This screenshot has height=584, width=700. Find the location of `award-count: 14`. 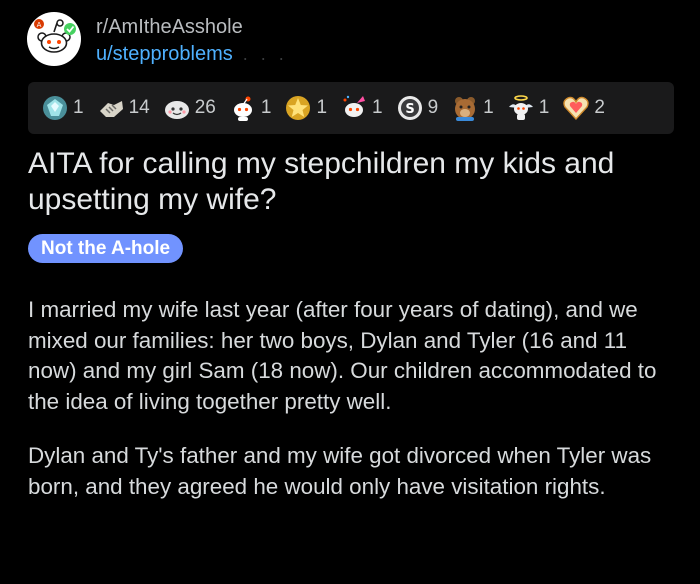

award-count: 14 is located at coordinates (139, 107).